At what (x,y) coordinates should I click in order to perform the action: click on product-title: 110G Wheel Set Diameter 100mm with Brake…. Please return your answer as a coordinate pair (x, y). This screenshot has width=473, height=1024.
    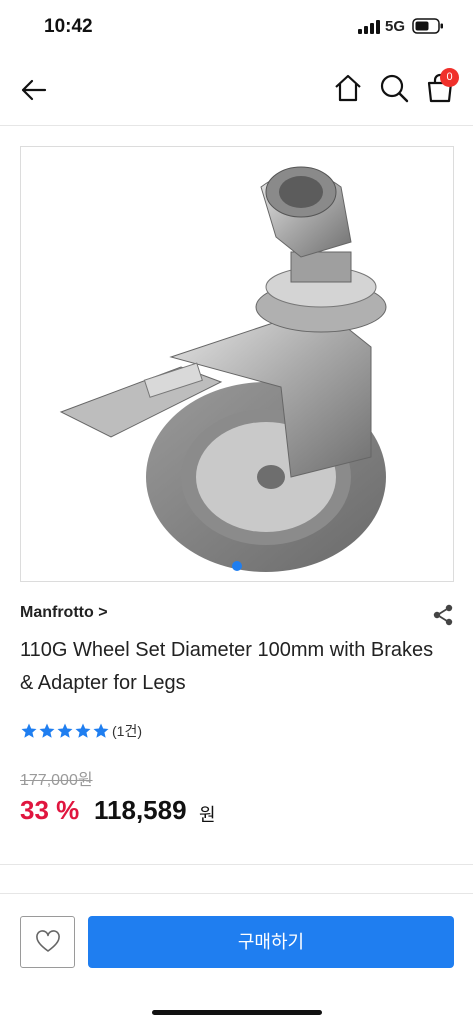
    Looking at the image, I should click on (227, 666).